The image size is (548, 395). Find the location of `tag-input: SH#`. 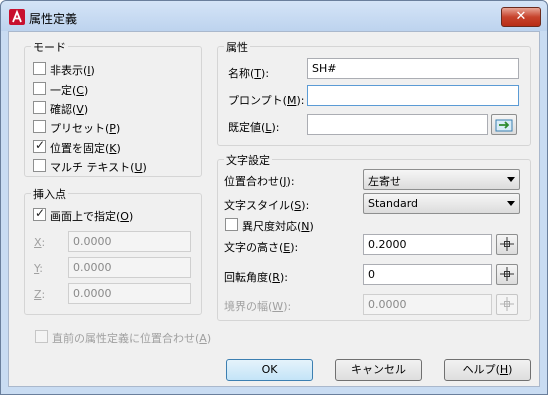

tag-input: SH# is located at coordinates (413, 68).